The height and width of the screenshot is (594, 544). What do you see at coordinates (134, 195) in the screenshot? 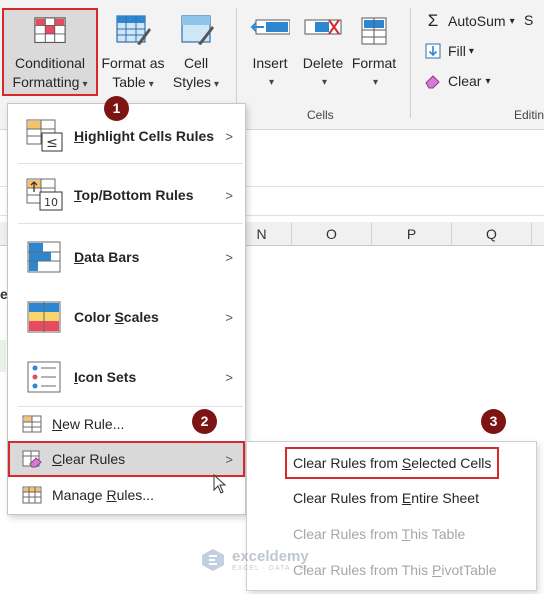
I see `menu-item-label: Top/Bottom Rules` at bounding box center [134, 195].